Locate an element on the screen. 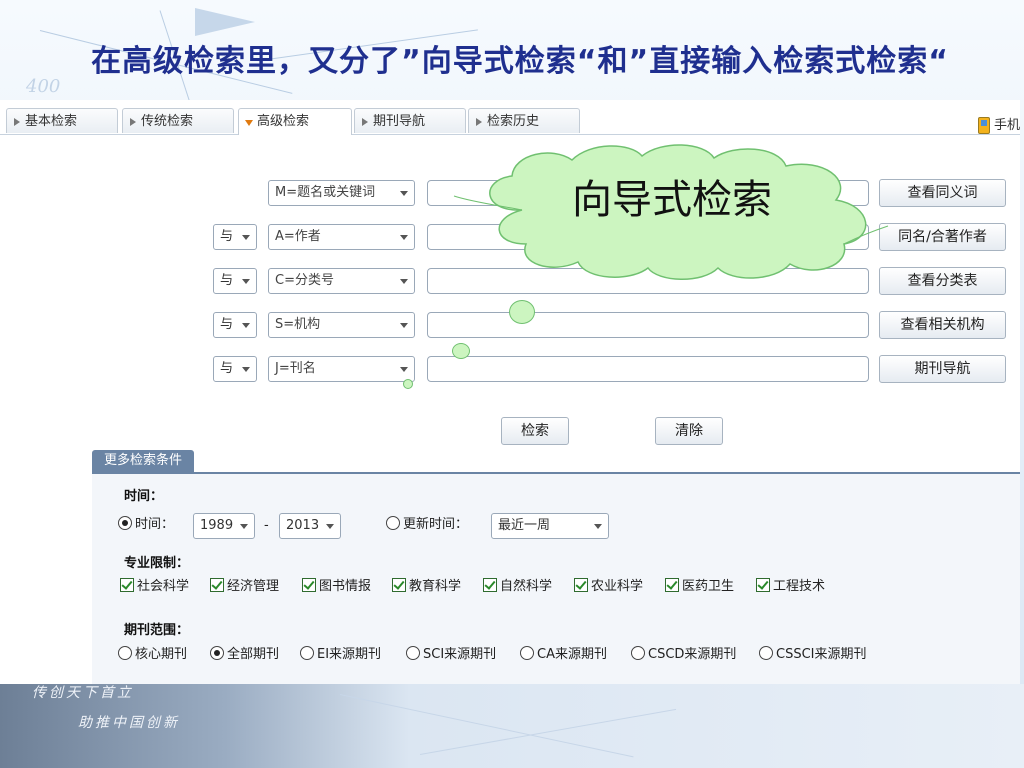  view-synonyms-button: 查看同义词 is located at coordinates (942, 193).